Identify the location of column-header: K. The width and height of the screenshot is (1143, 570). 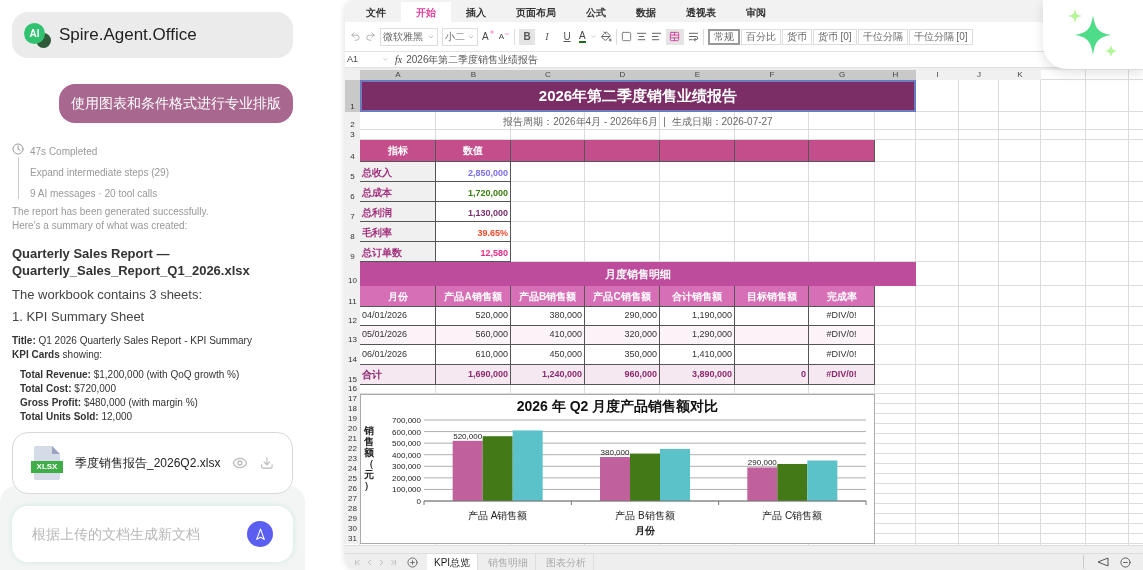
(1020, 75).